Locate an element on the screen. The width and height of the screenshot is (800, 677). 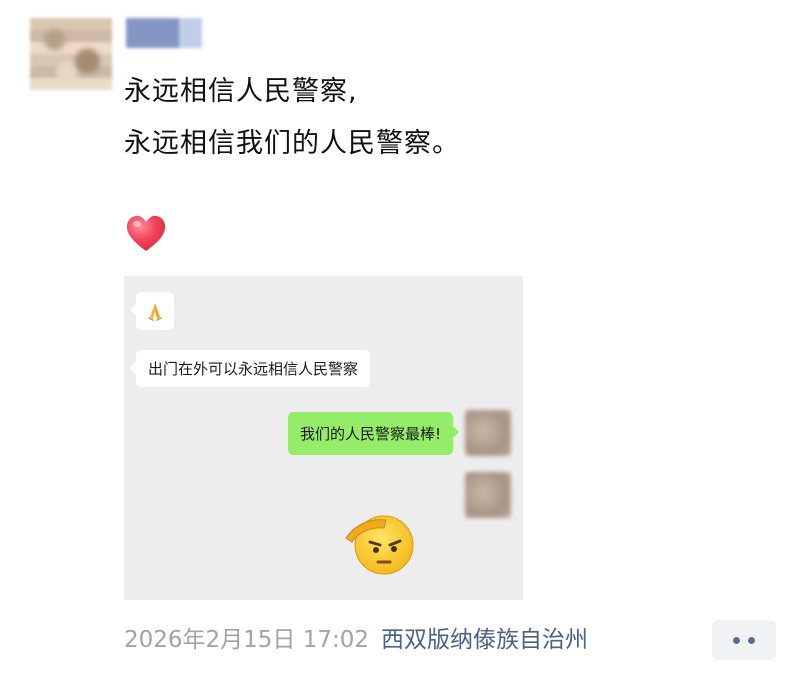
pray-icon is located at coordinates (155, 312).